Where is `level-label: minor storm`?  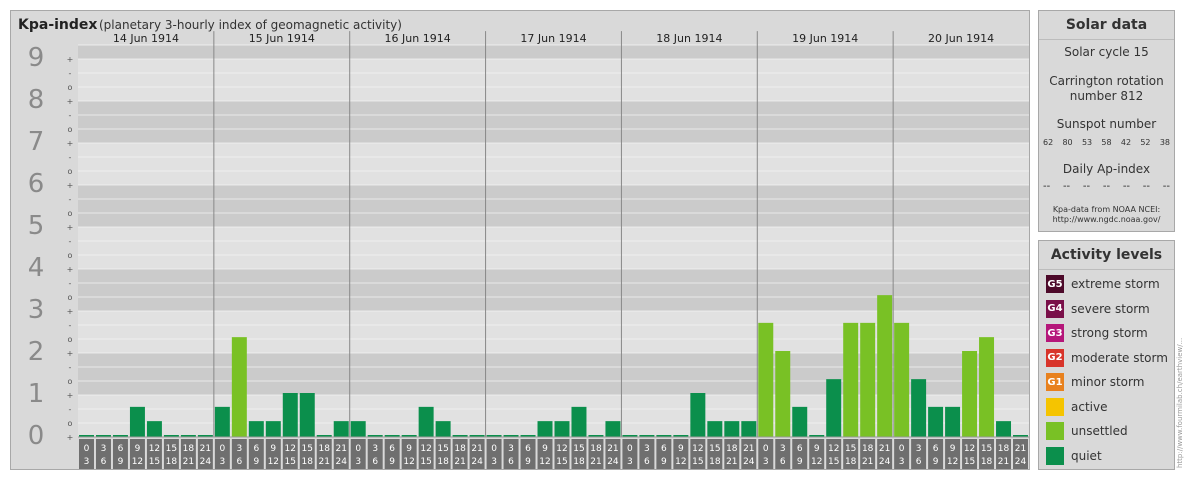
level-label: minor storm is located at coordinates (1108, 382).